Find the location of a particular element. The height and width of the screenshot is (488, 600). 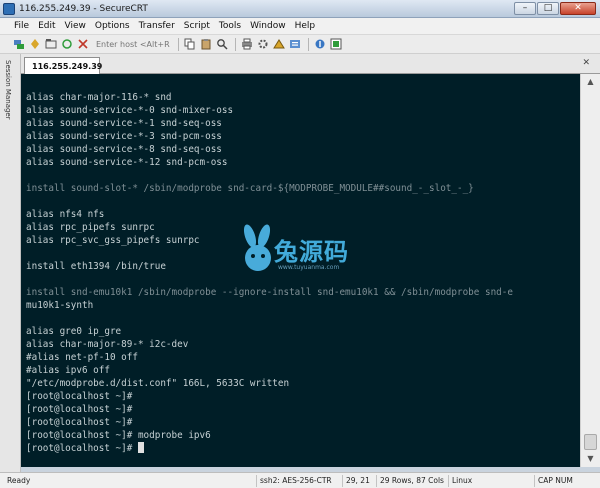

terminal-line: alias sound-service-*-3 snd-pcm-oss is located at coordinates (124, 136).